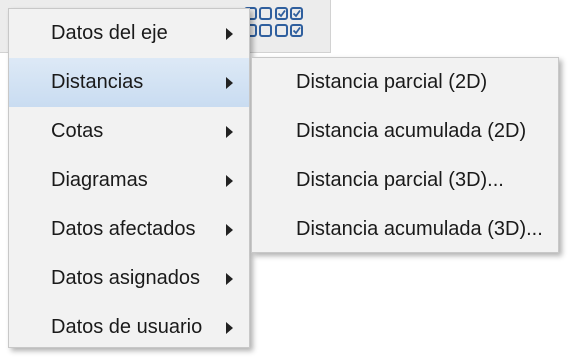  I want to click on menu-item-distancias: Distancias, so click(129, 82).